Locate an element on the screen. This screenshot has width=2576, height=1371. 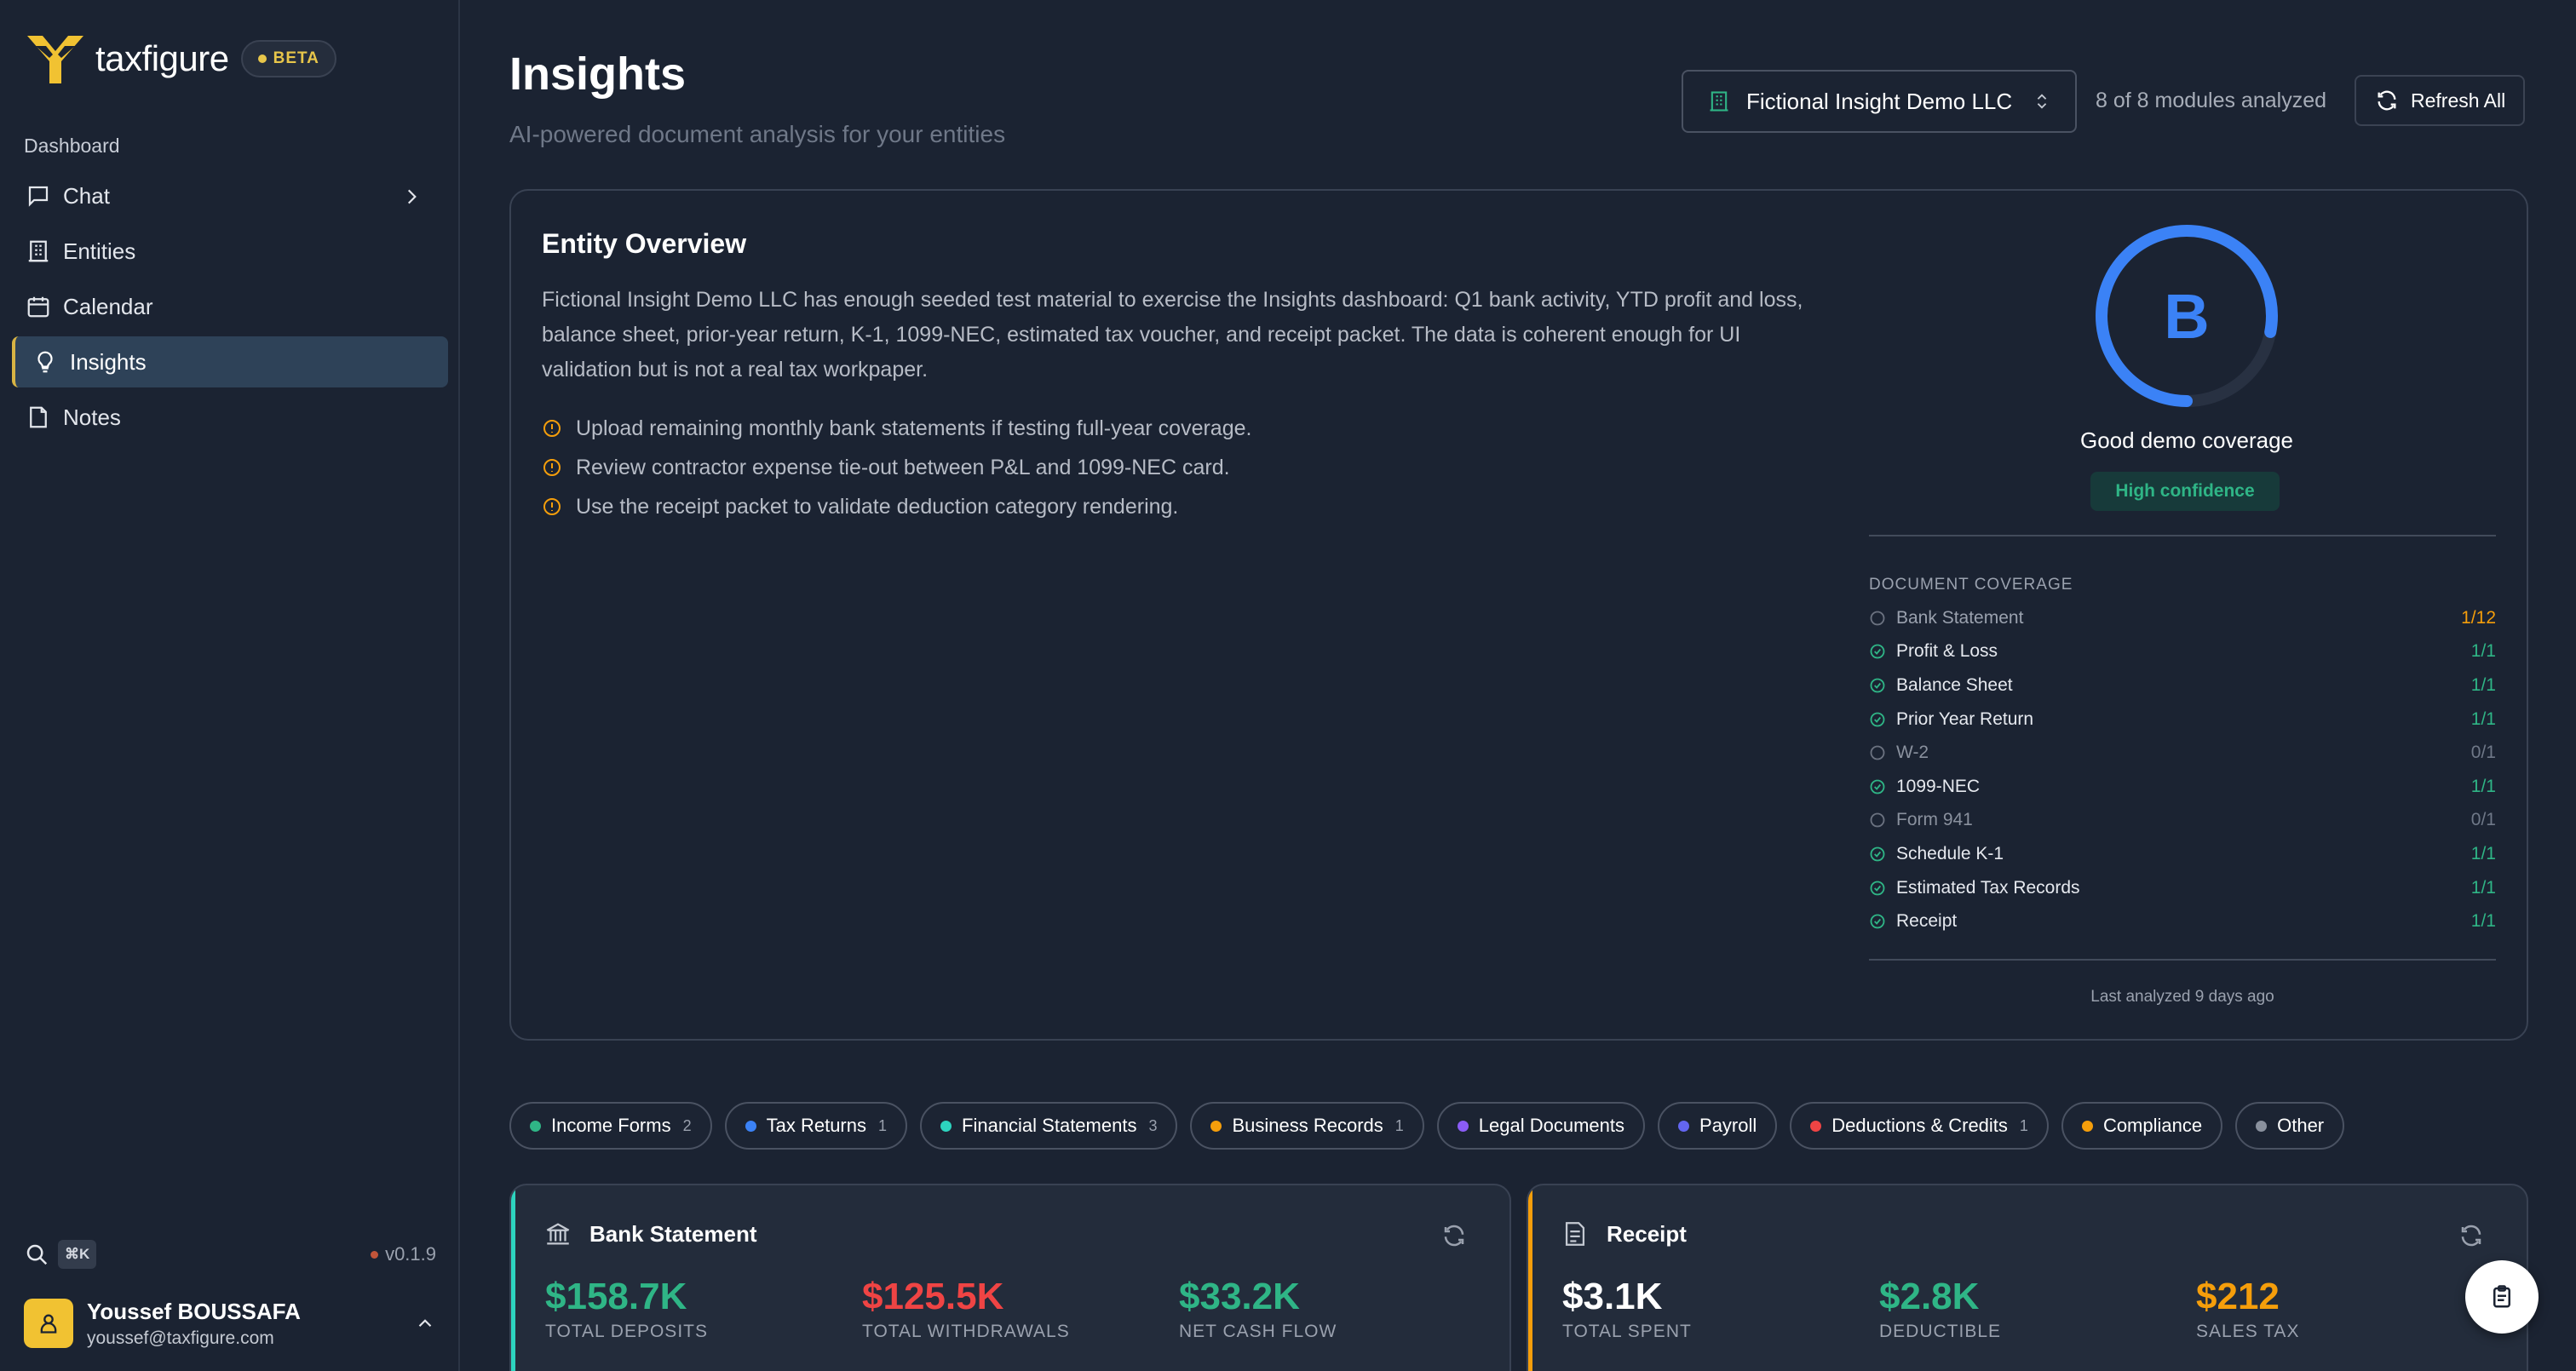
refresh-all-label: Refresh All is located at coordinates (2458, 100).